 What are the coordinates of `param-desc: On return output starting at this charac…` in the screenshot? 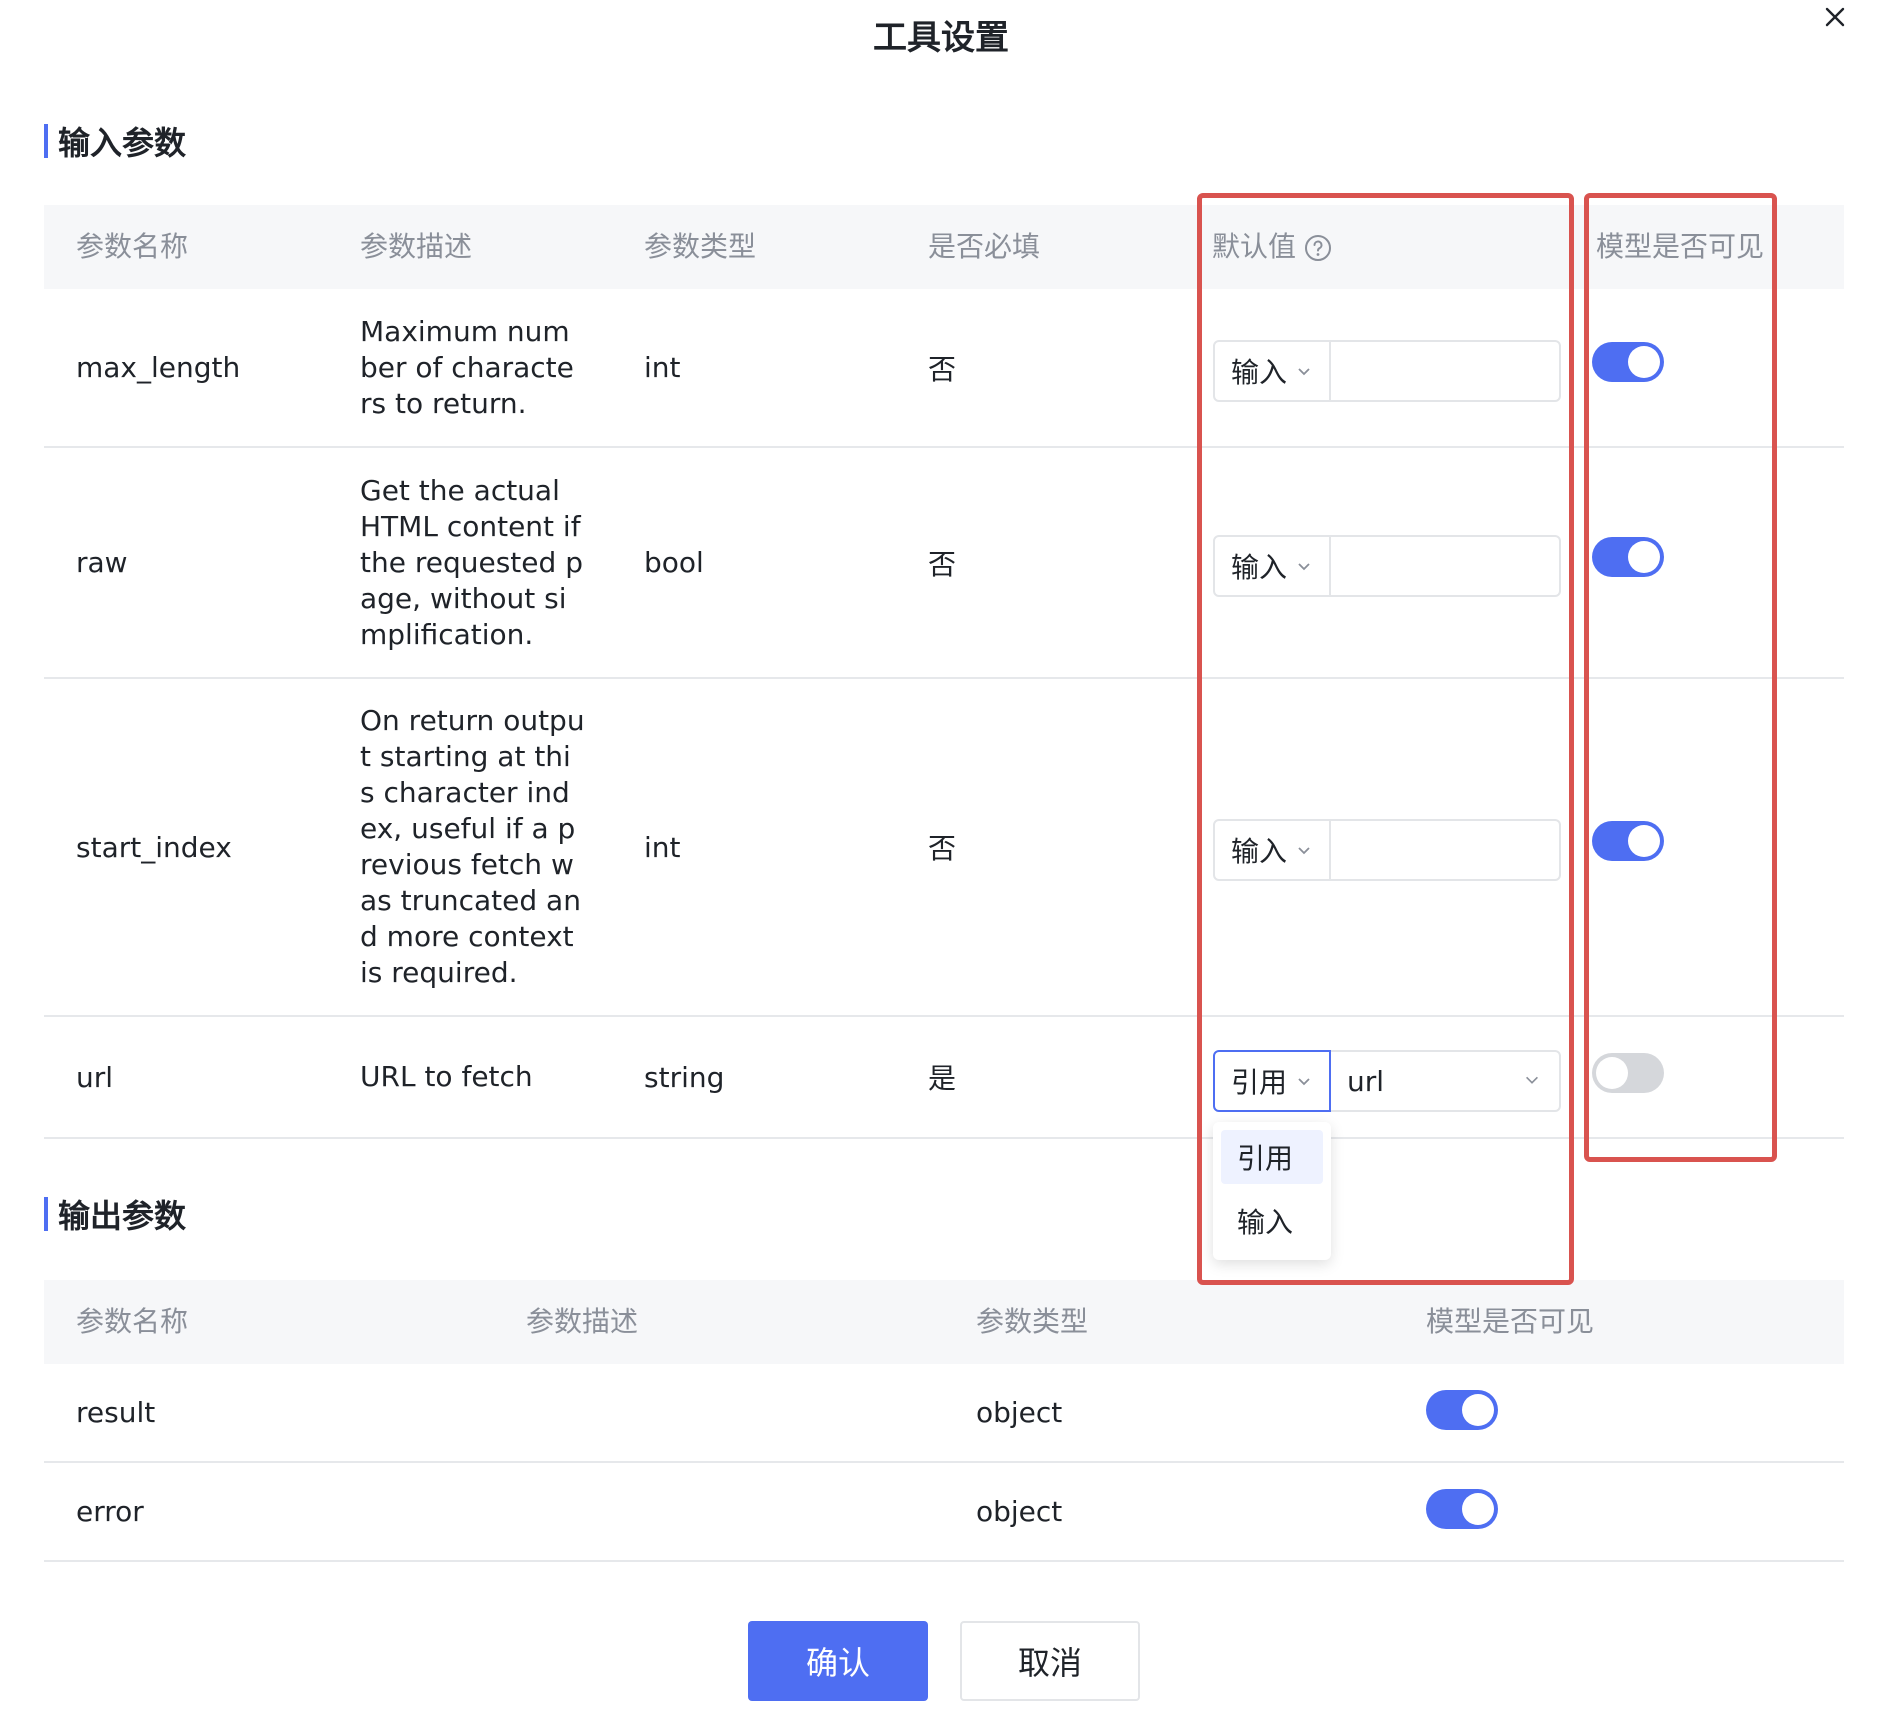 It's located at (472, 846).